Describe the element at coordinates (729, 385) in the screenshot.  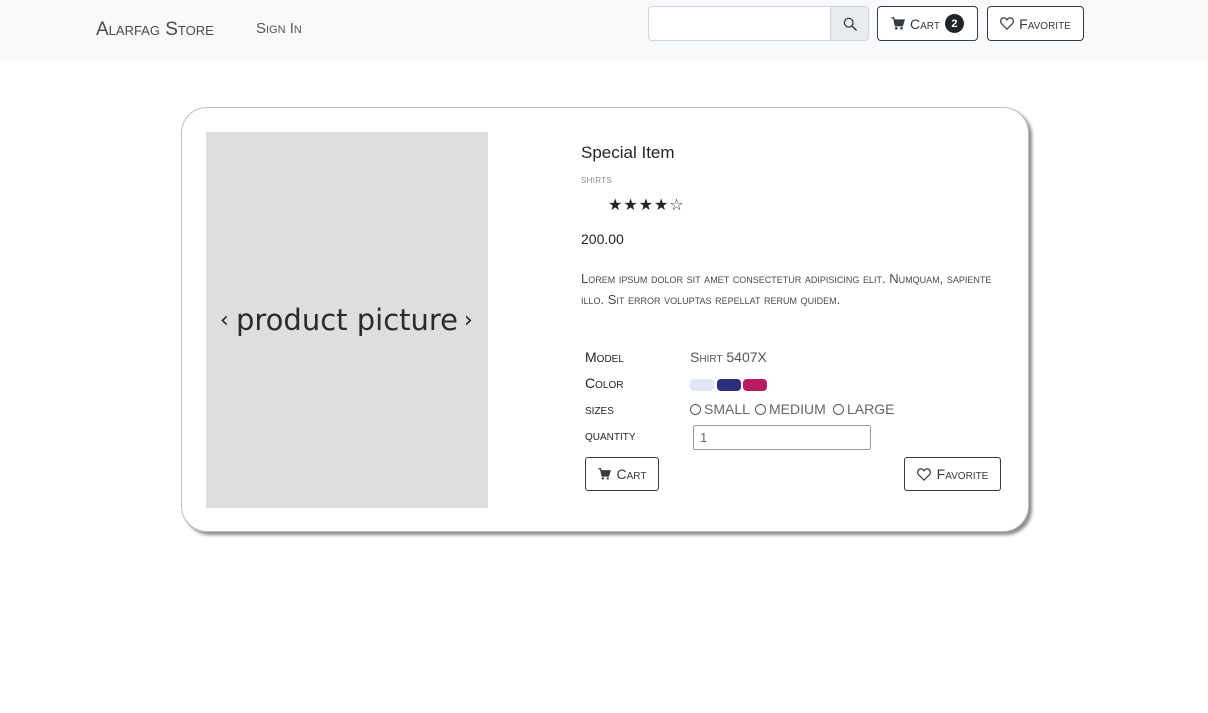
I see `color-swatch-navy` at that location.